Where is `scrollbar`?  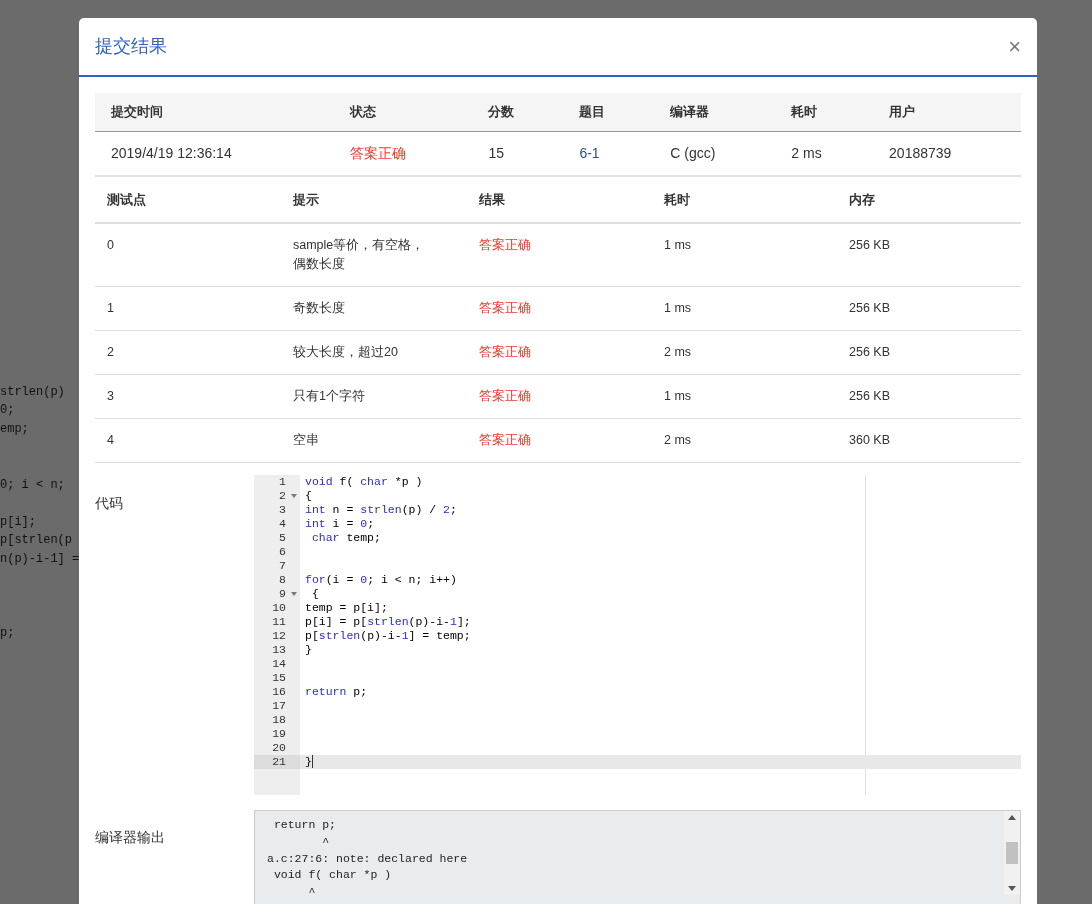 scrollbar is located at coordinates (1012, 853).